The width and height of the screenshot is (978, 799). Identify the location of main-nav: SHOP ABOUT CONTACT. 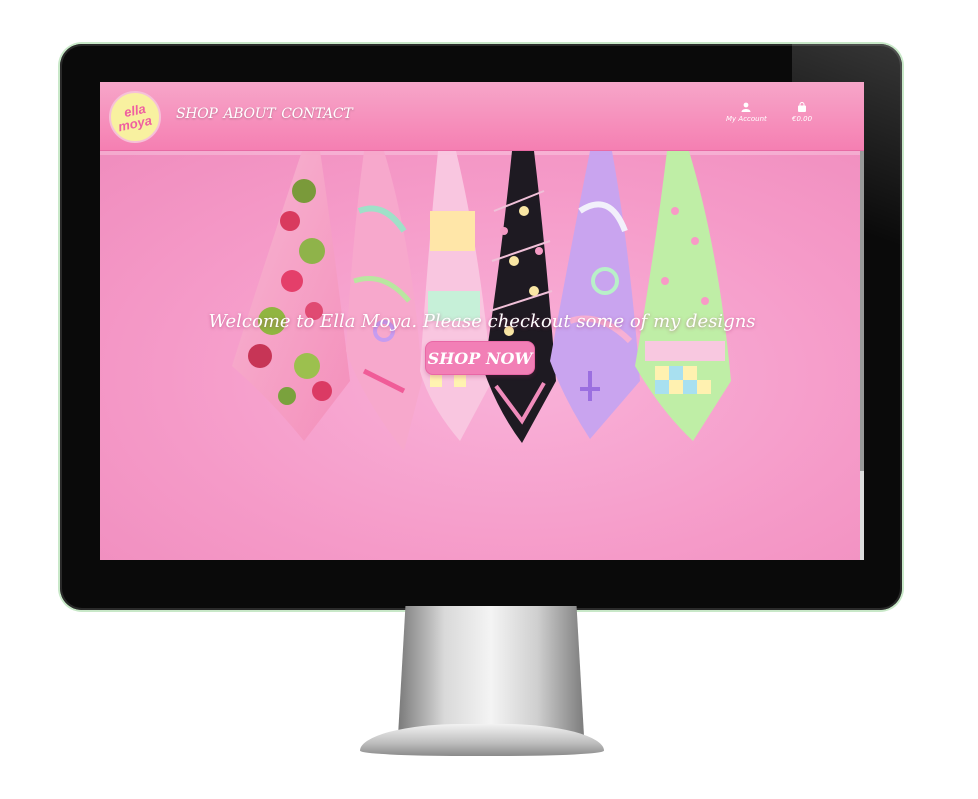
(264, 114).